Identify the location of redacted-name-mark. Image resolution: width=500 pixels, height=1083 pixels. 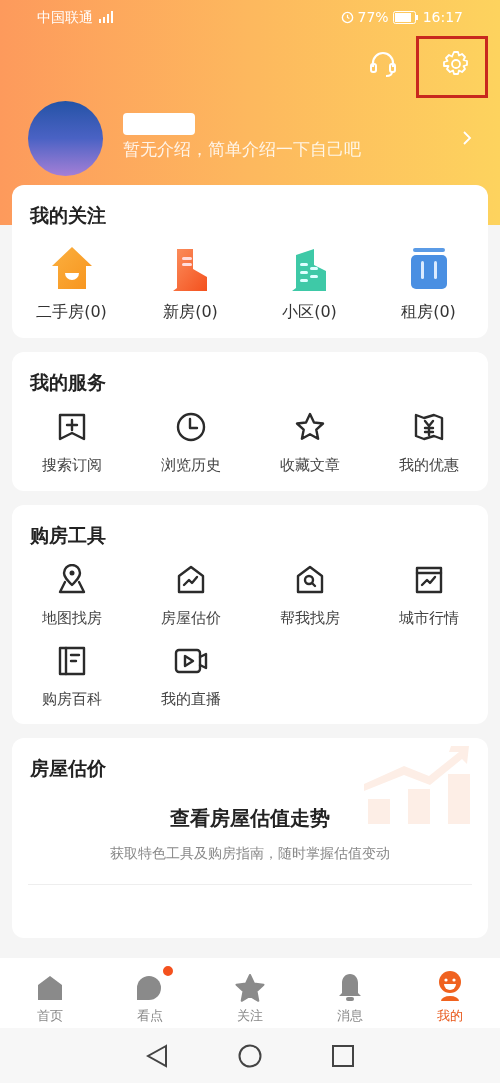
(159, 124).